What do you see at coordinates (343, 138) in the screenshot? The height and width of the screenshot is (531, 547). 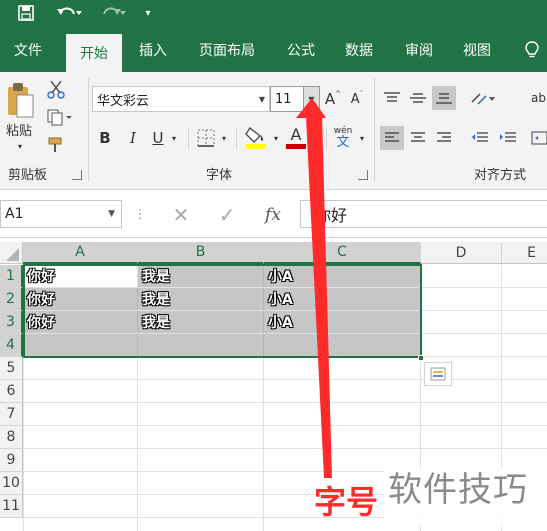 I see `phonetic-guide-icon: wén 文` at bounding box center [343, 138].